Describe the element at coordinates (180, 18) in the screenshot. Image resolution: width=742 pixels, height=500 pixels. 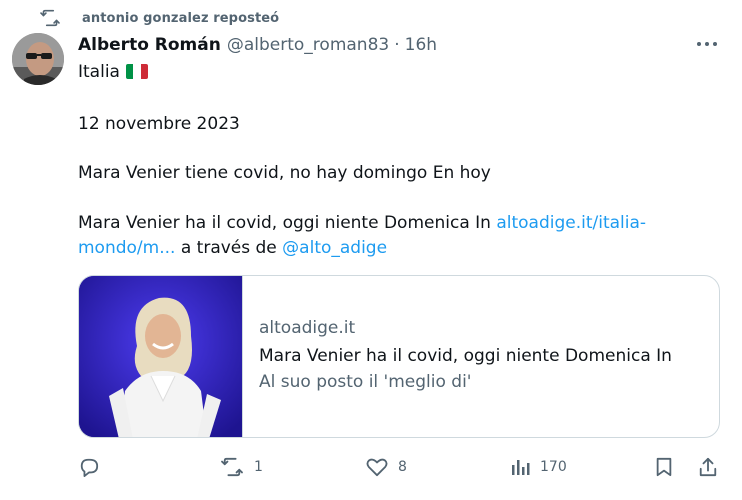
I see `reposted-by-label: antonio gonzalez reposteó` at that location.